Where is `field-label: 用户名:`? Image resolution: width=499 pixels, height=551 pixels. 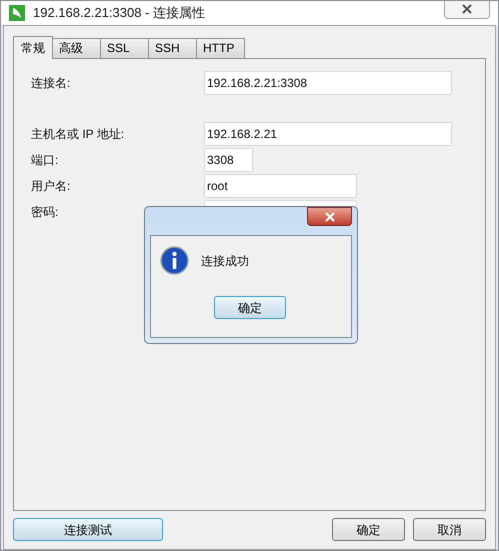 field-label: 用户名: is located at coordinates (51, 186).